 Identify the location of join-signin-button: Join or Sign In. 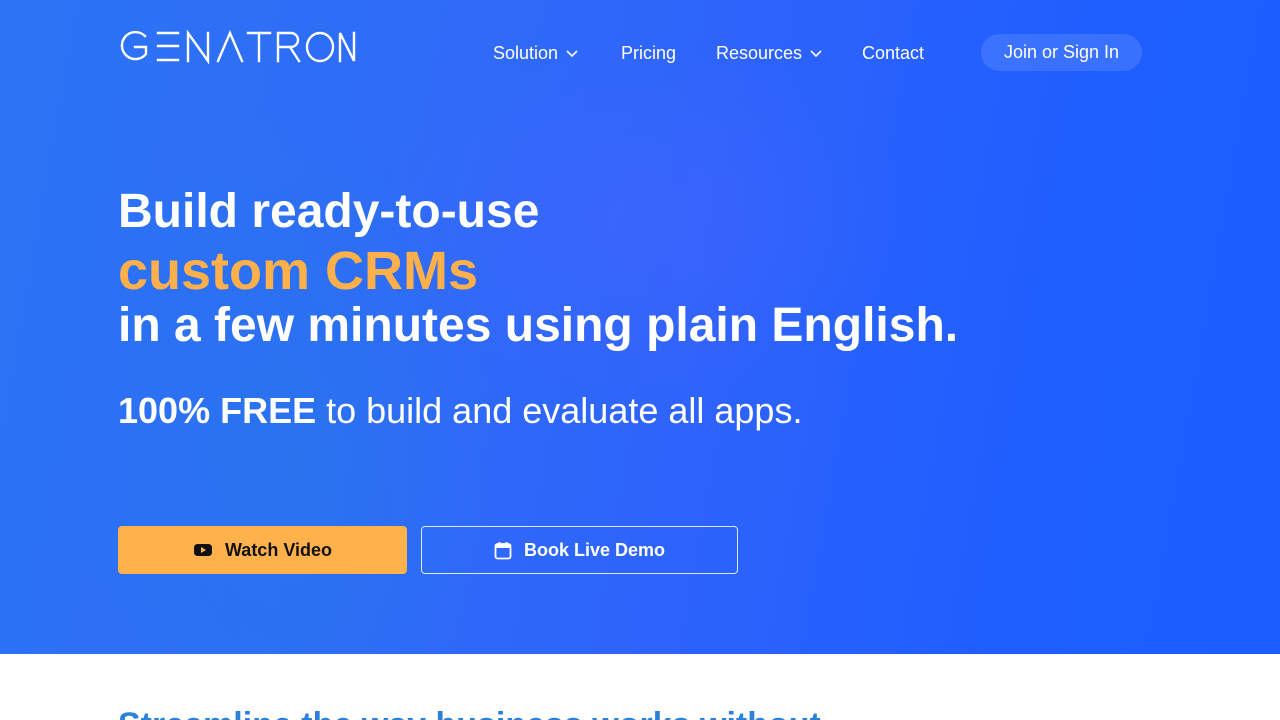
(1061, 52).